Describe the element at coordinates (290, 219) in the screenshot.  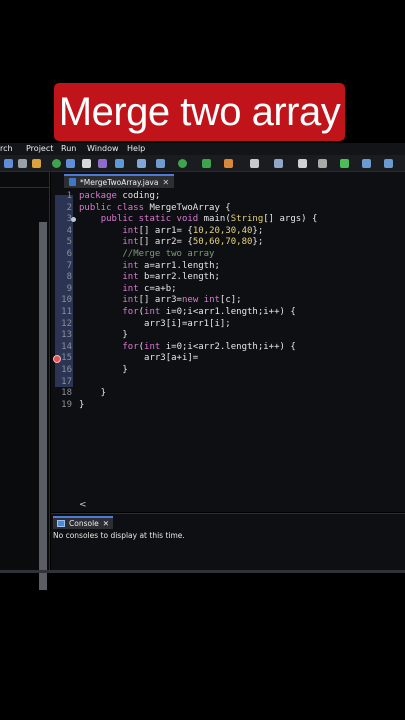
I see `code-token: [] args) {` at that location.